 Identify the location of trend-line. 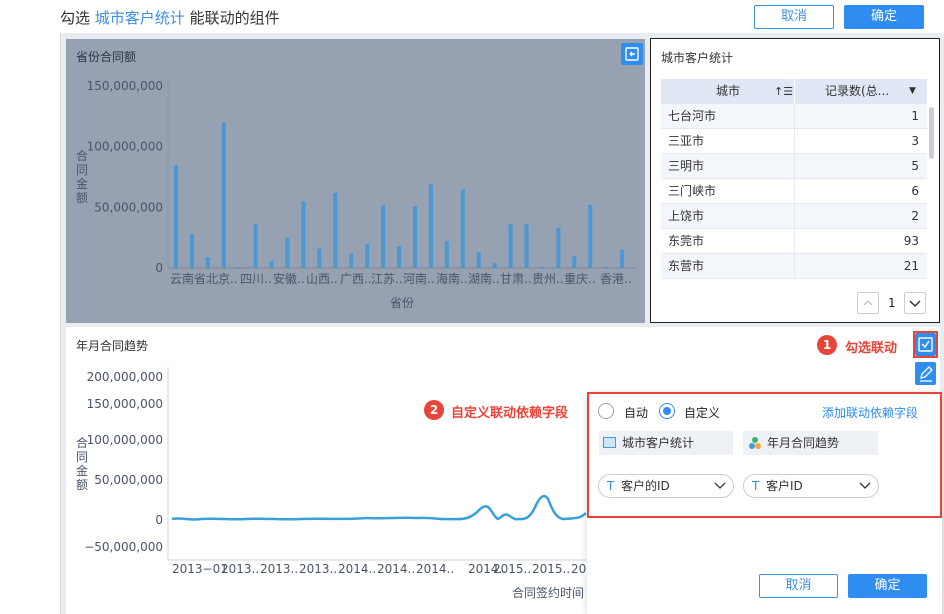
(379, 507).